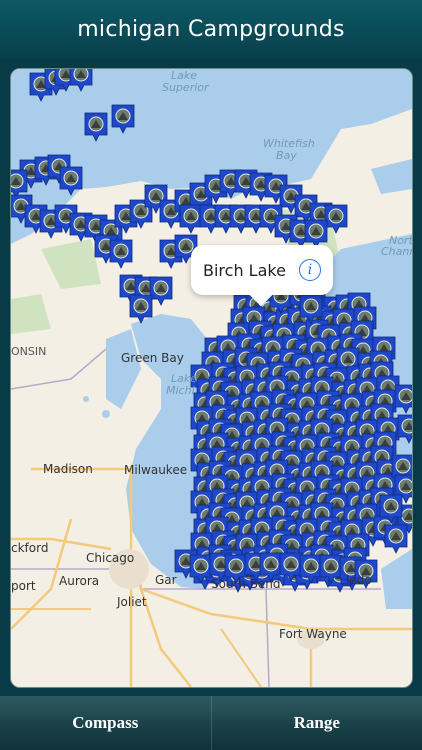  What do you see at coordinates (156, 470) in the screenshot?
I see `label-milwaukee: Milwaukee` at bounding box center [156, 470].